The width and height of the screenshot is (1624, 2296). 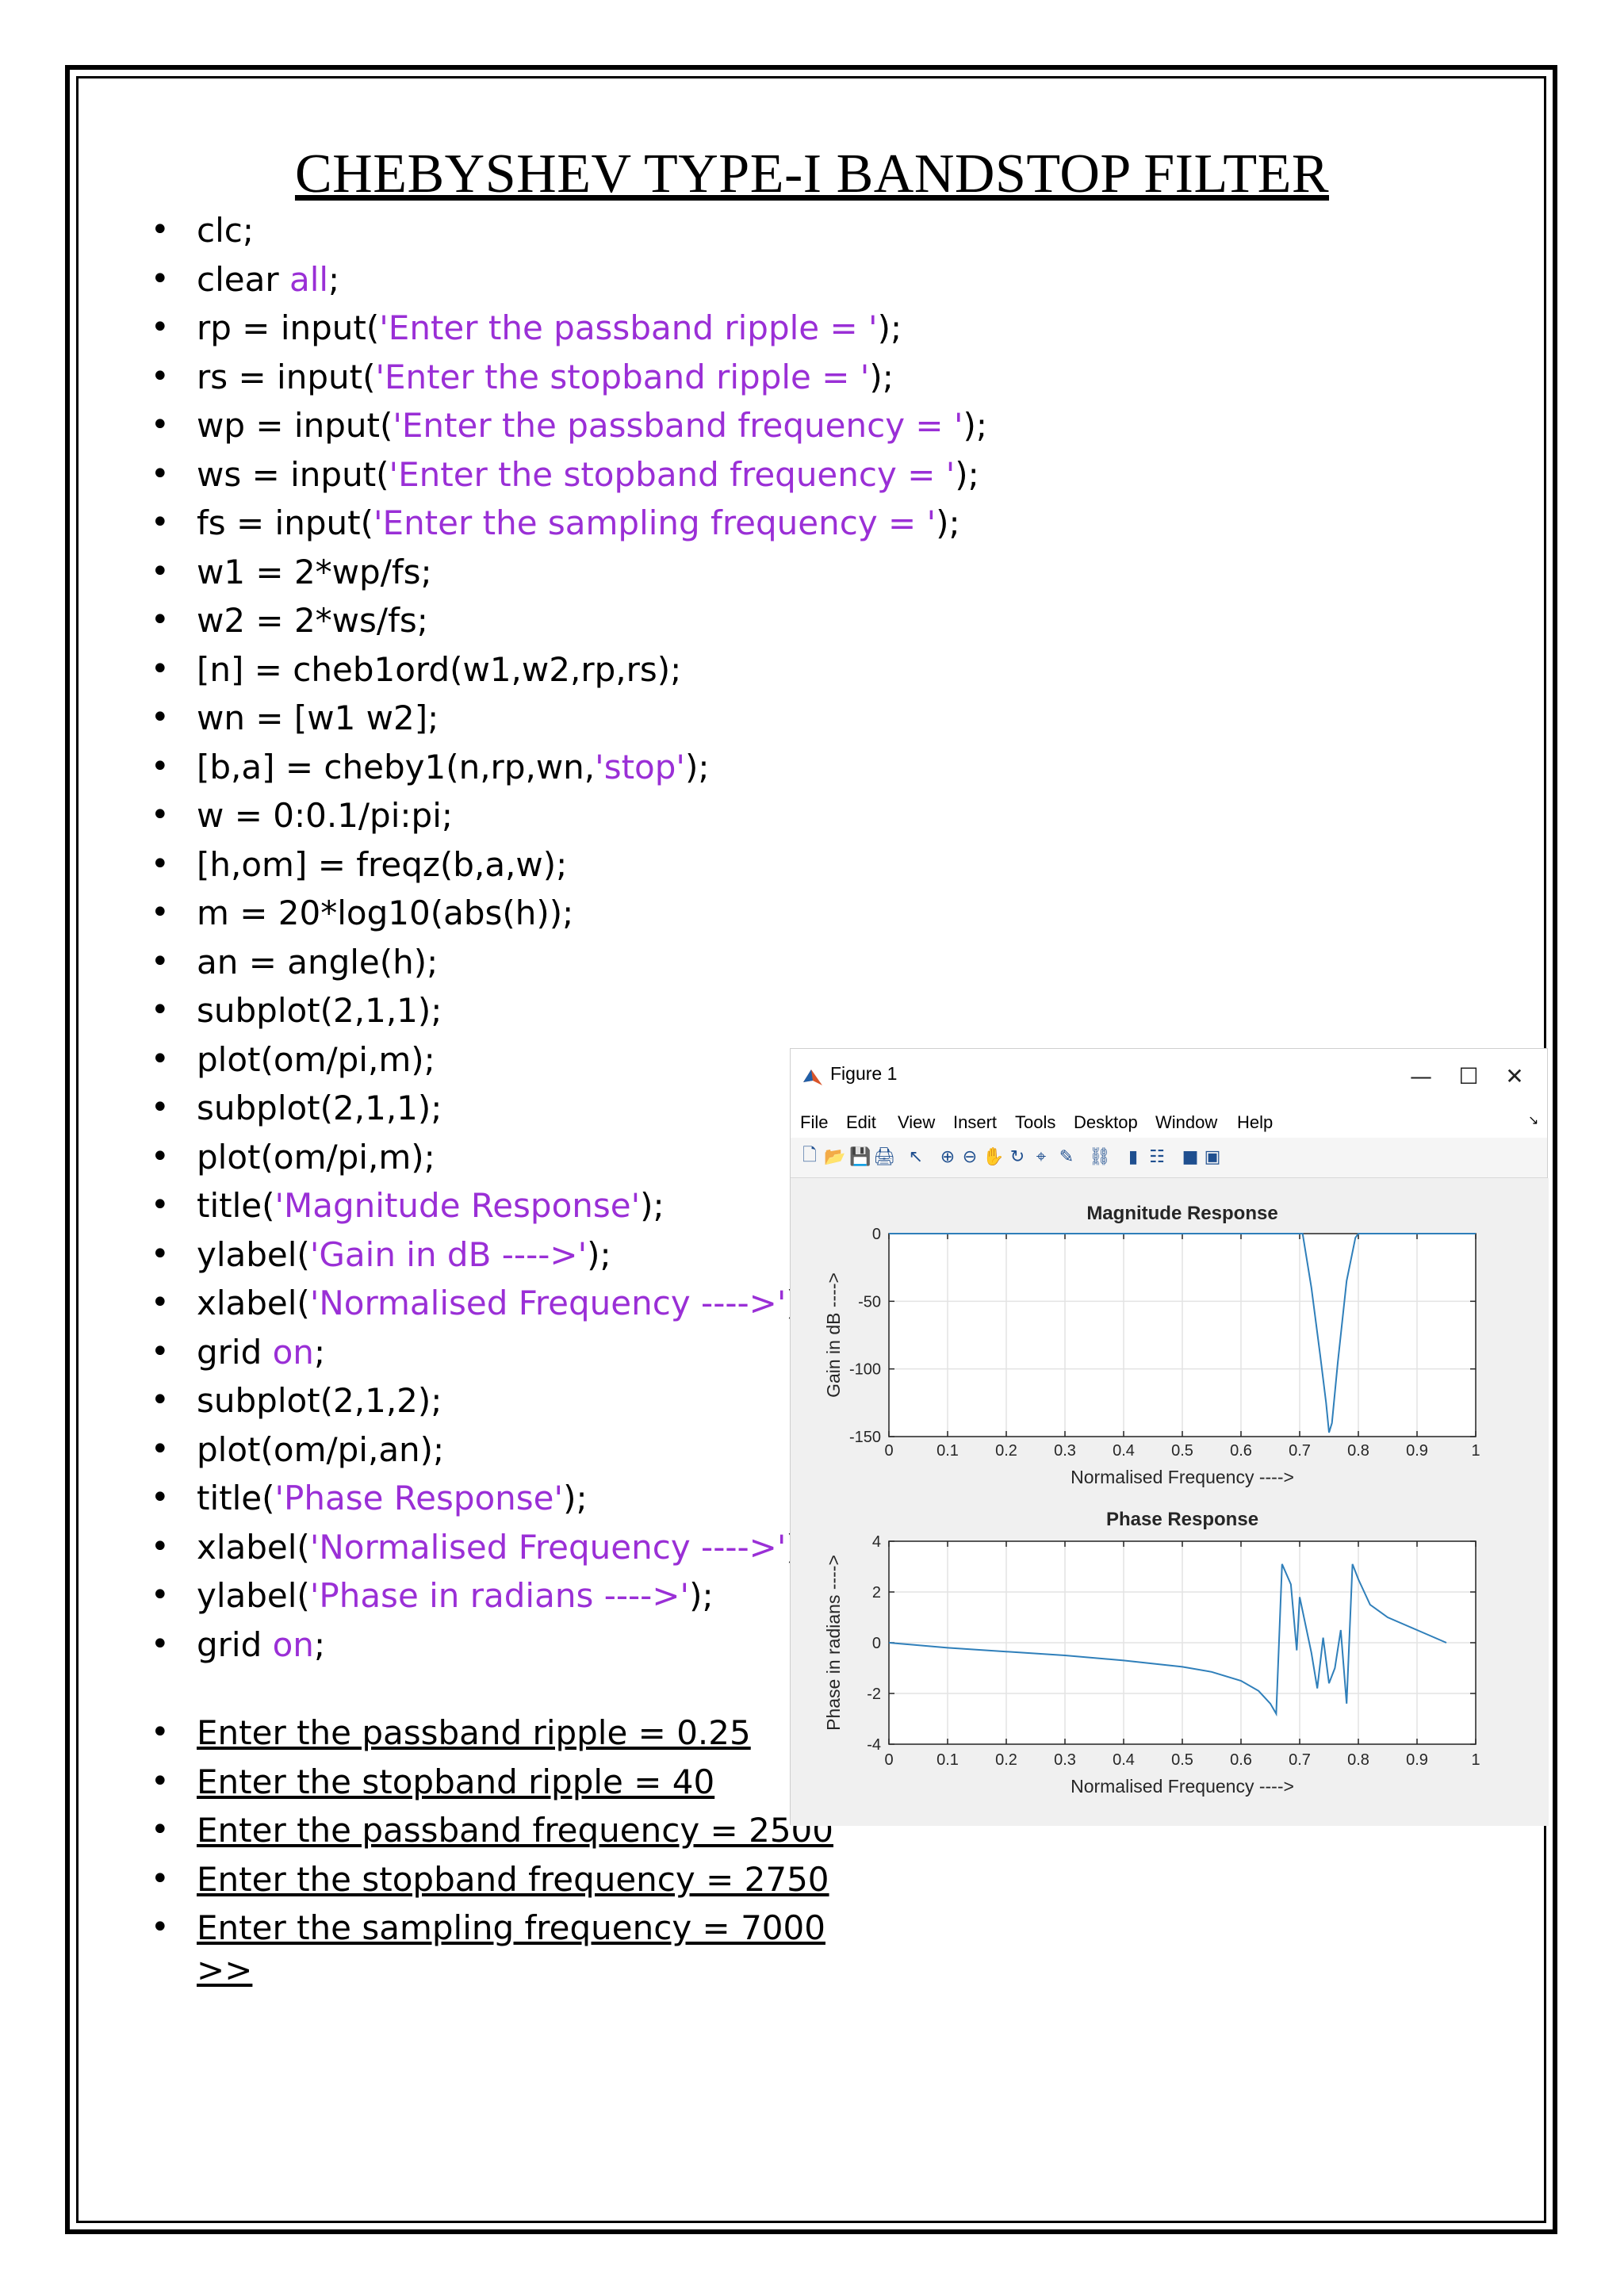 I want to click on code-string: 'Normalised Frequency ---->', so click(x=548, y=1303).